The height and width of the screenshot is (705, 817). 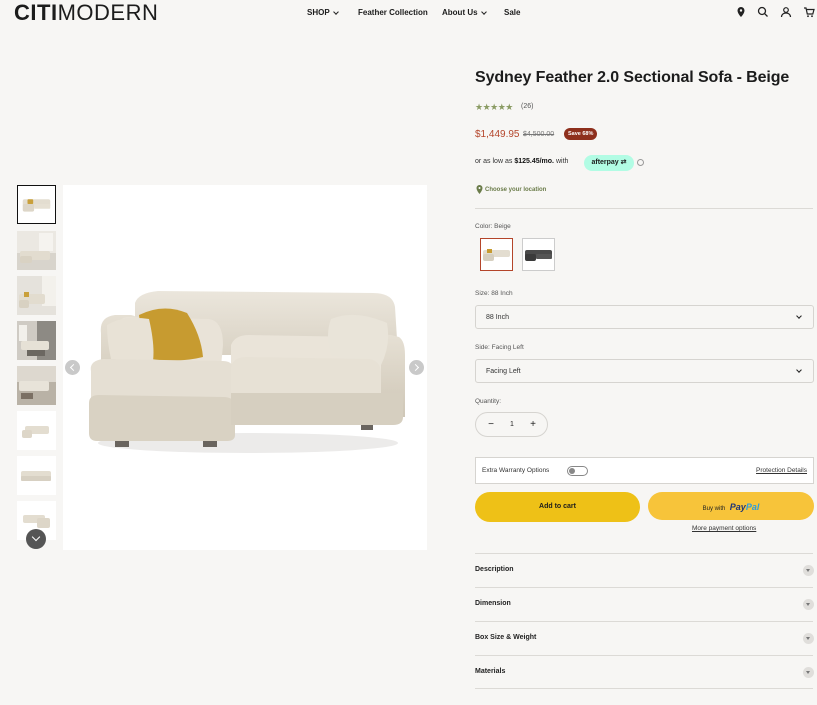 What do you see at coordinates (623, 162) in the screenshot?
I see `afterpay-arrow-icon: ⇄` at bounding box center [623, 162].